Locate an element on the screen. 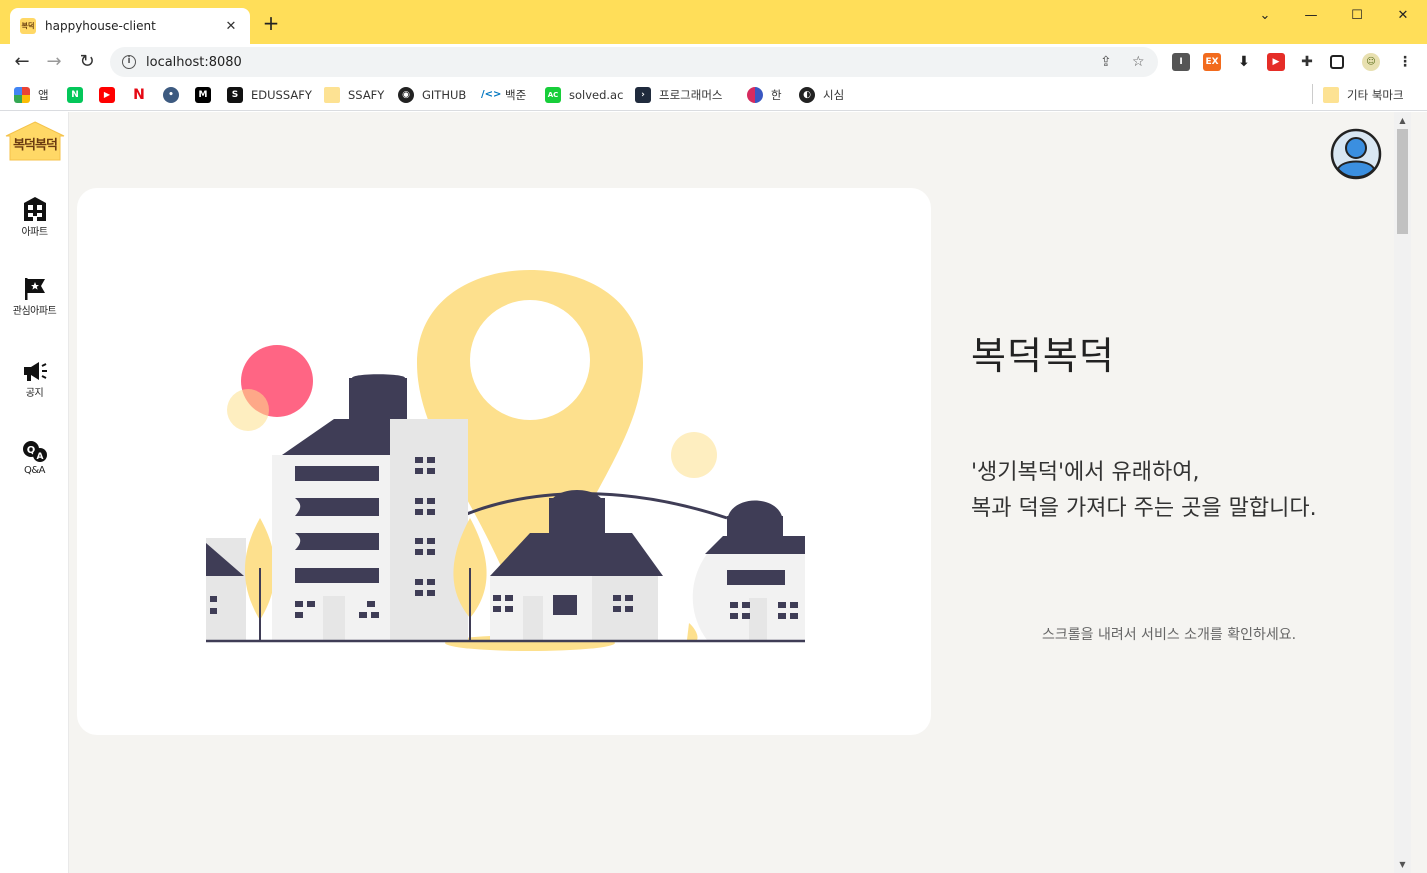  globe-icon: ◐ is located at coordinates (807, 95).